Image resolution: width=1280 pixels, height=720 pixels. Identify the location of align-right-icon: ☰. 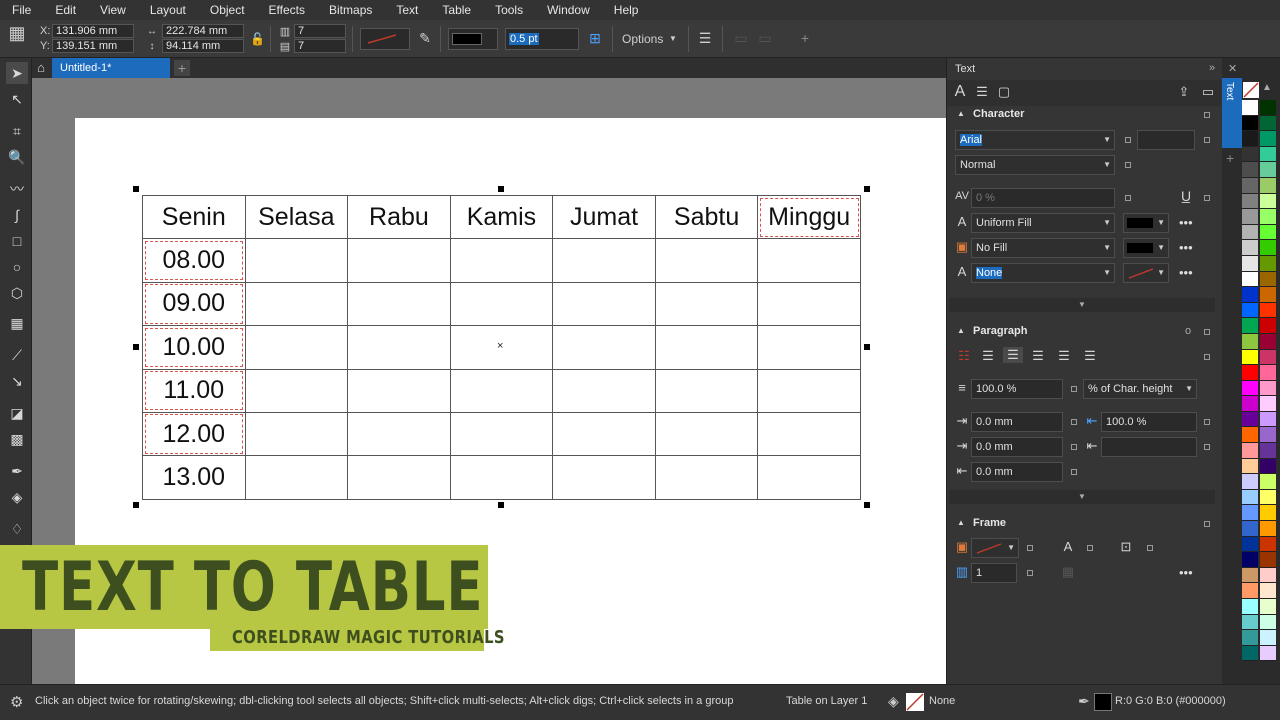
(1038, 356).